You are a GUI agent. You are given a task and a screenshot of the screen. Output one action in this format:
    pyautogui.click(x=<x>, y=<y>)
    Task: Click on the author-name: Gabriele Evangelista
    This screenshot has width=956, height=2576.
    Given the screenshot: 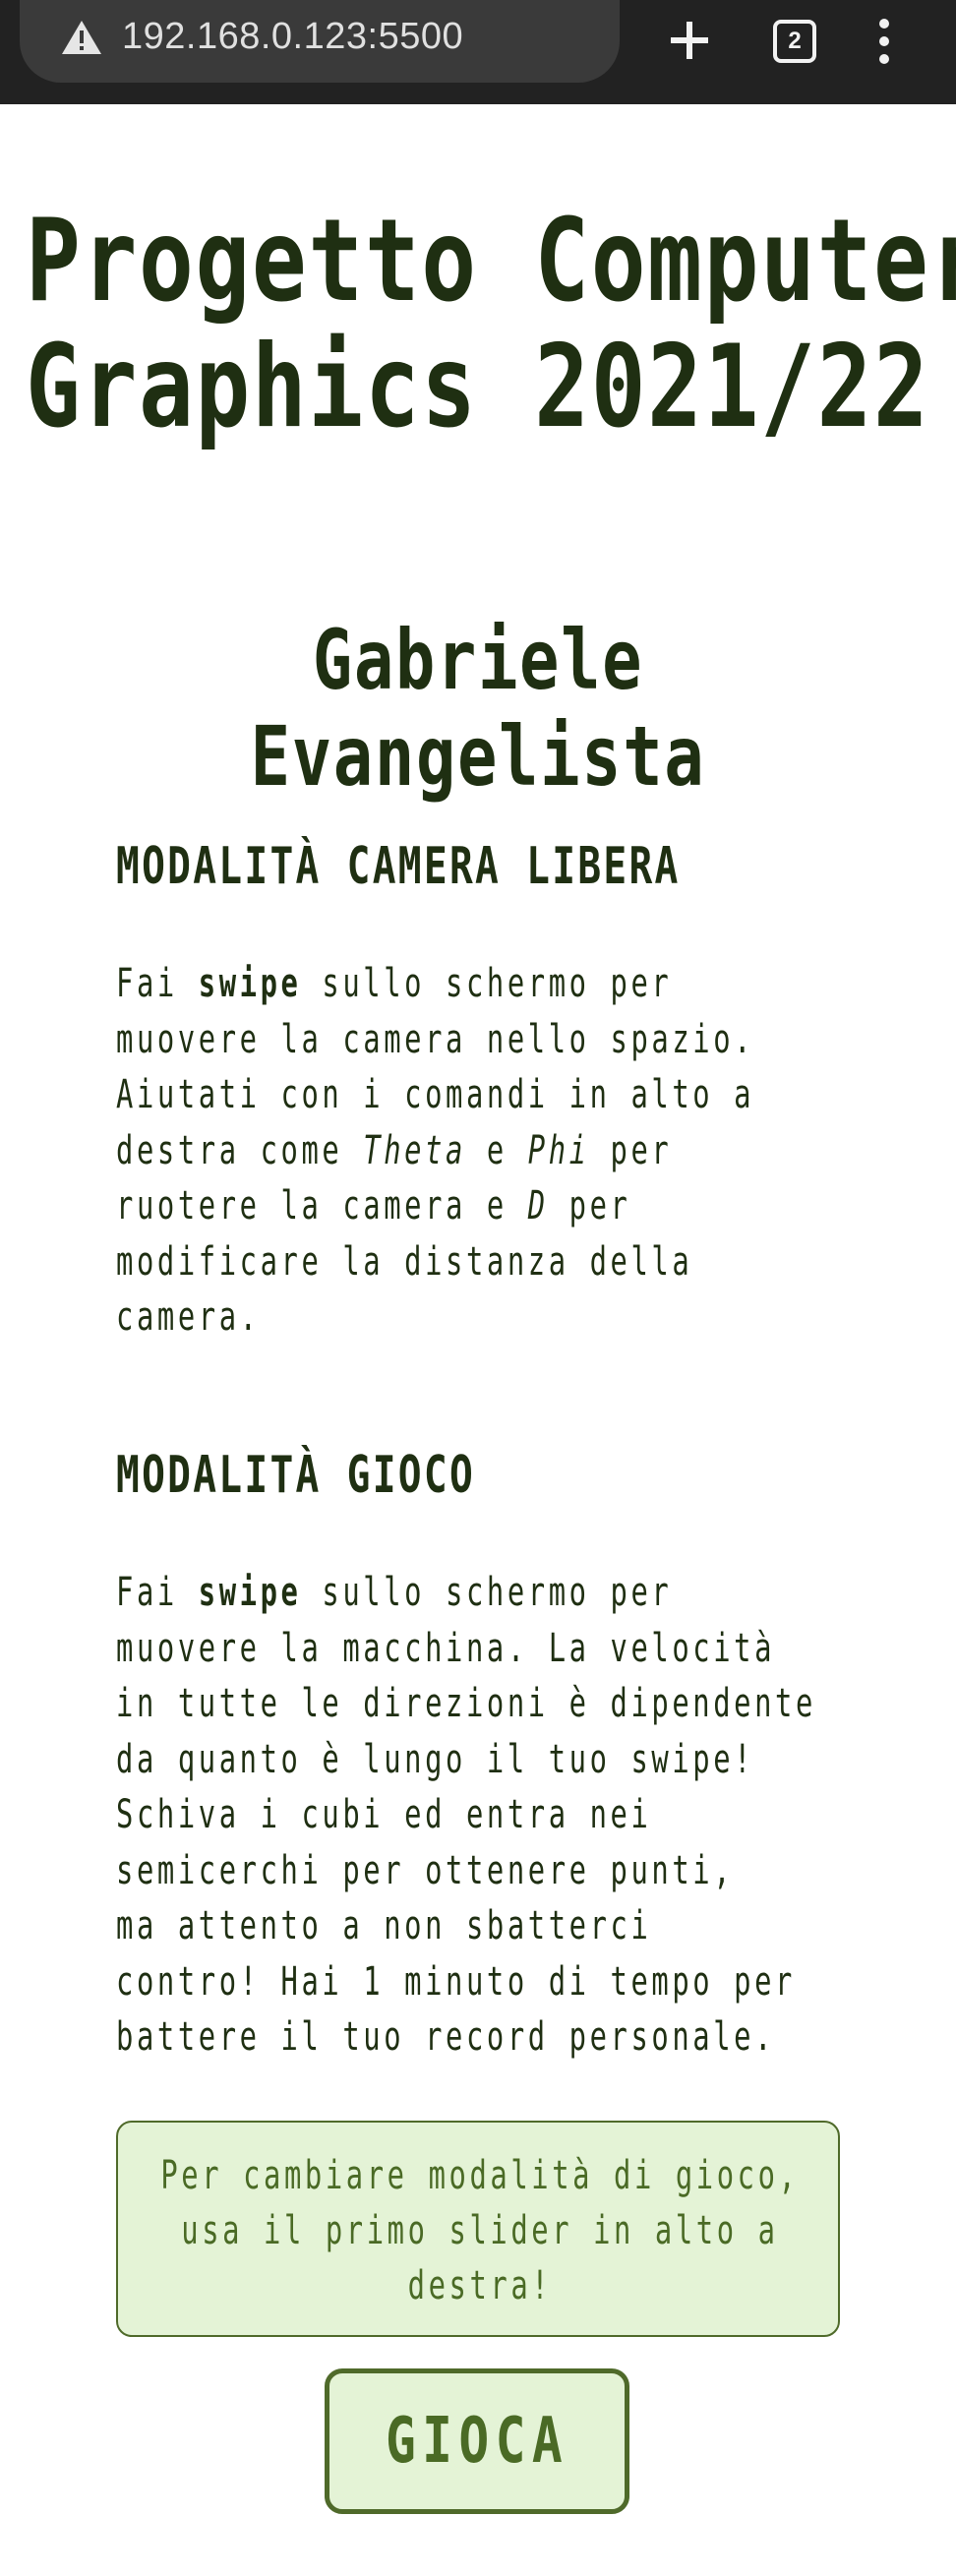 What is the action you would take?
    pyautogui.click(x=478, y=708)
    